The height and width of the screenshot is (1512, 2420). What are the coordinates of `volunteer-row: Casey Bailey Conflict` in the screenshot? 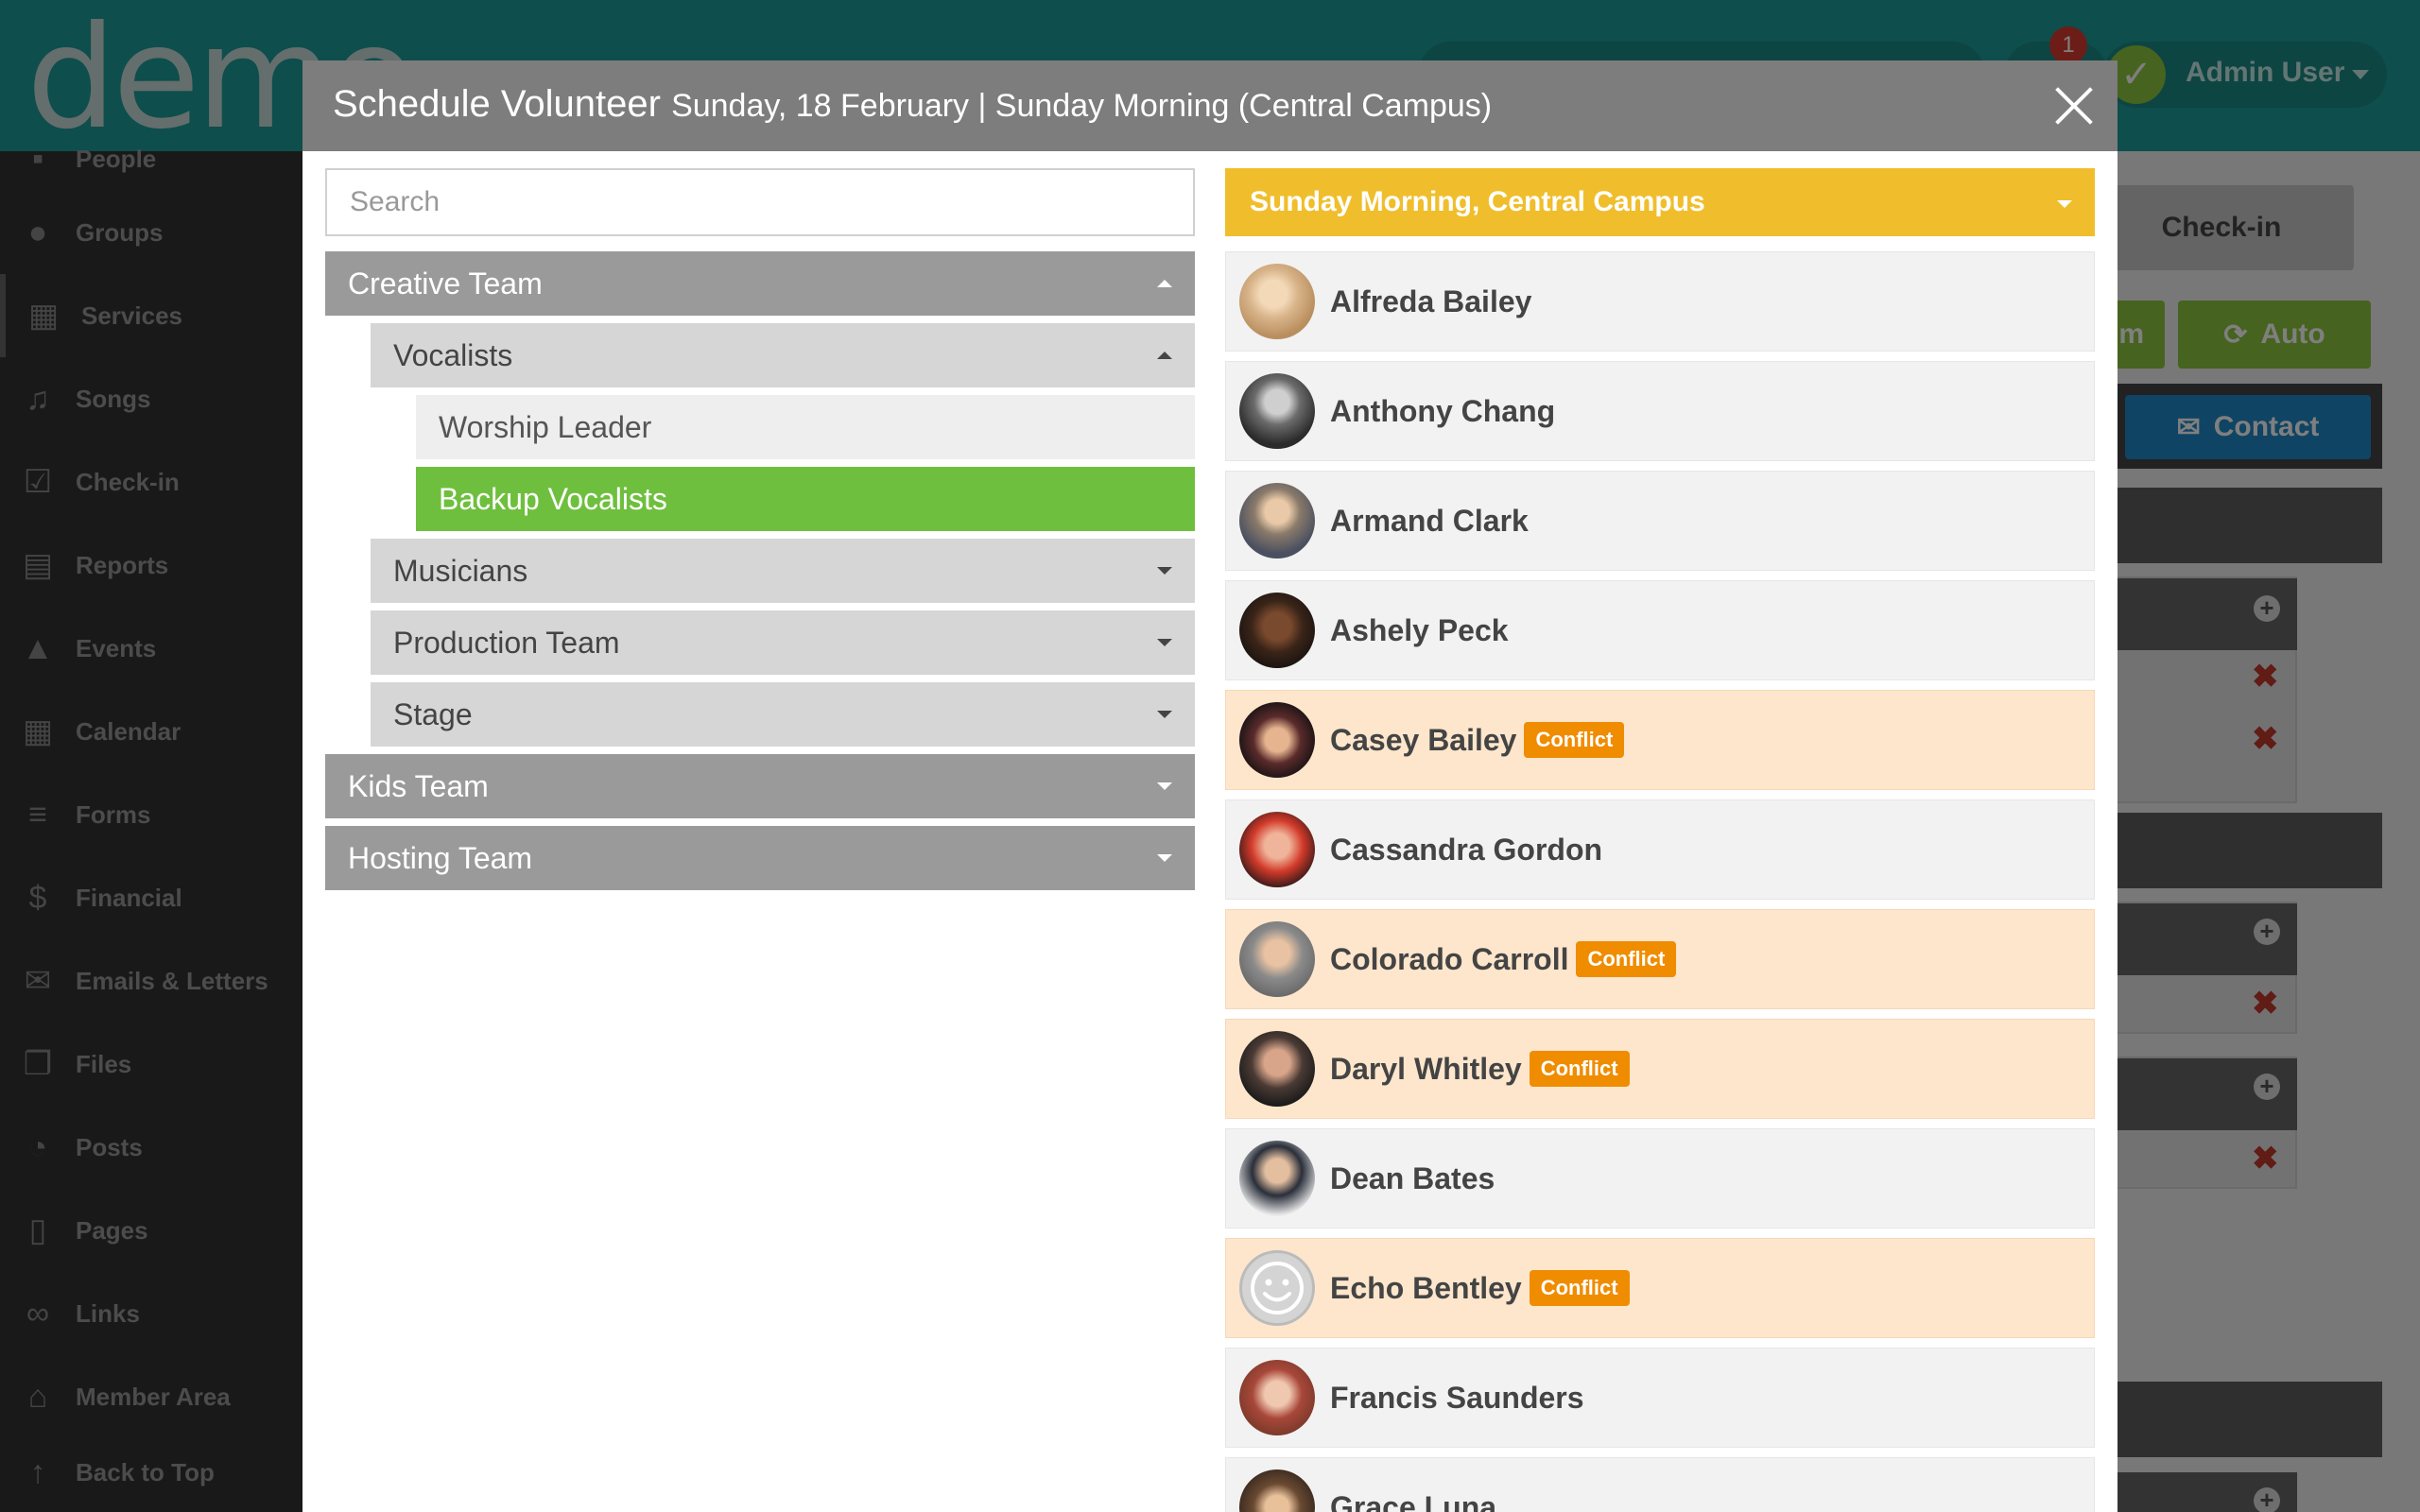 It's located at (1660, 740).